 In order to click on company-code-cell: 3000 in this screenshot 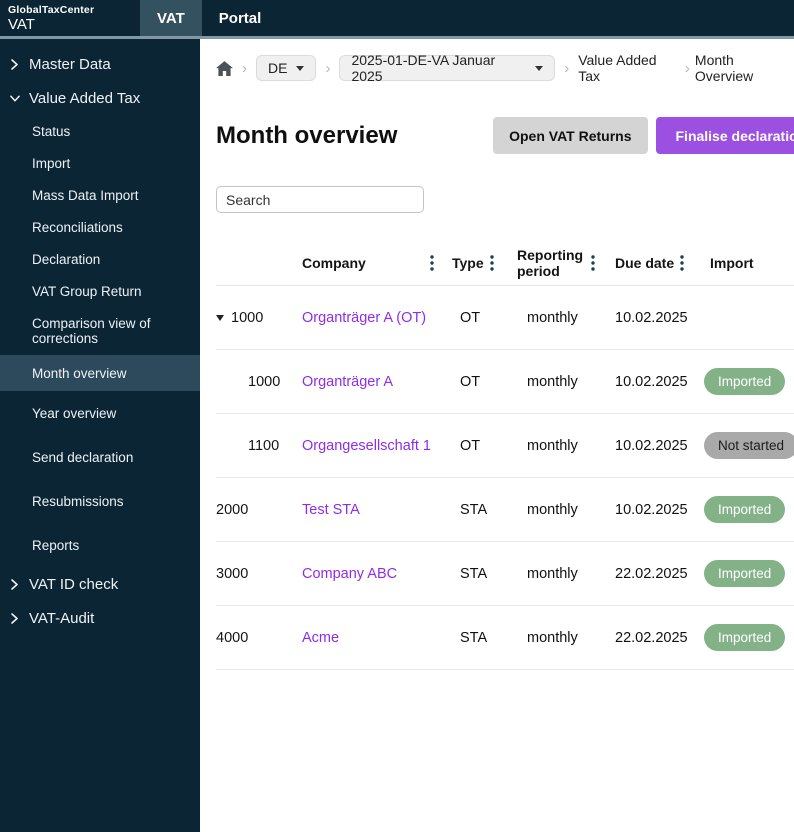, I will do `click(232, 573)`.